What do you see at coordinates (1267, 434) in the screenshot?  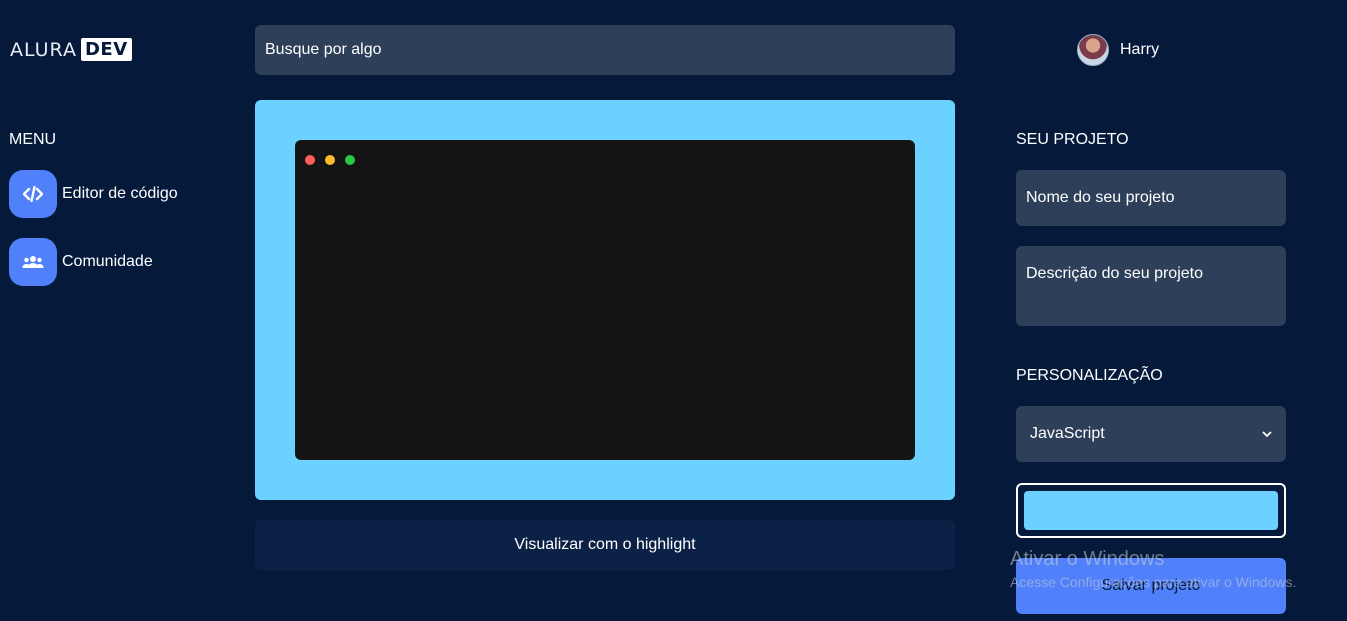 I see `chevron-down-icon` at bounding box center [1267, 434].